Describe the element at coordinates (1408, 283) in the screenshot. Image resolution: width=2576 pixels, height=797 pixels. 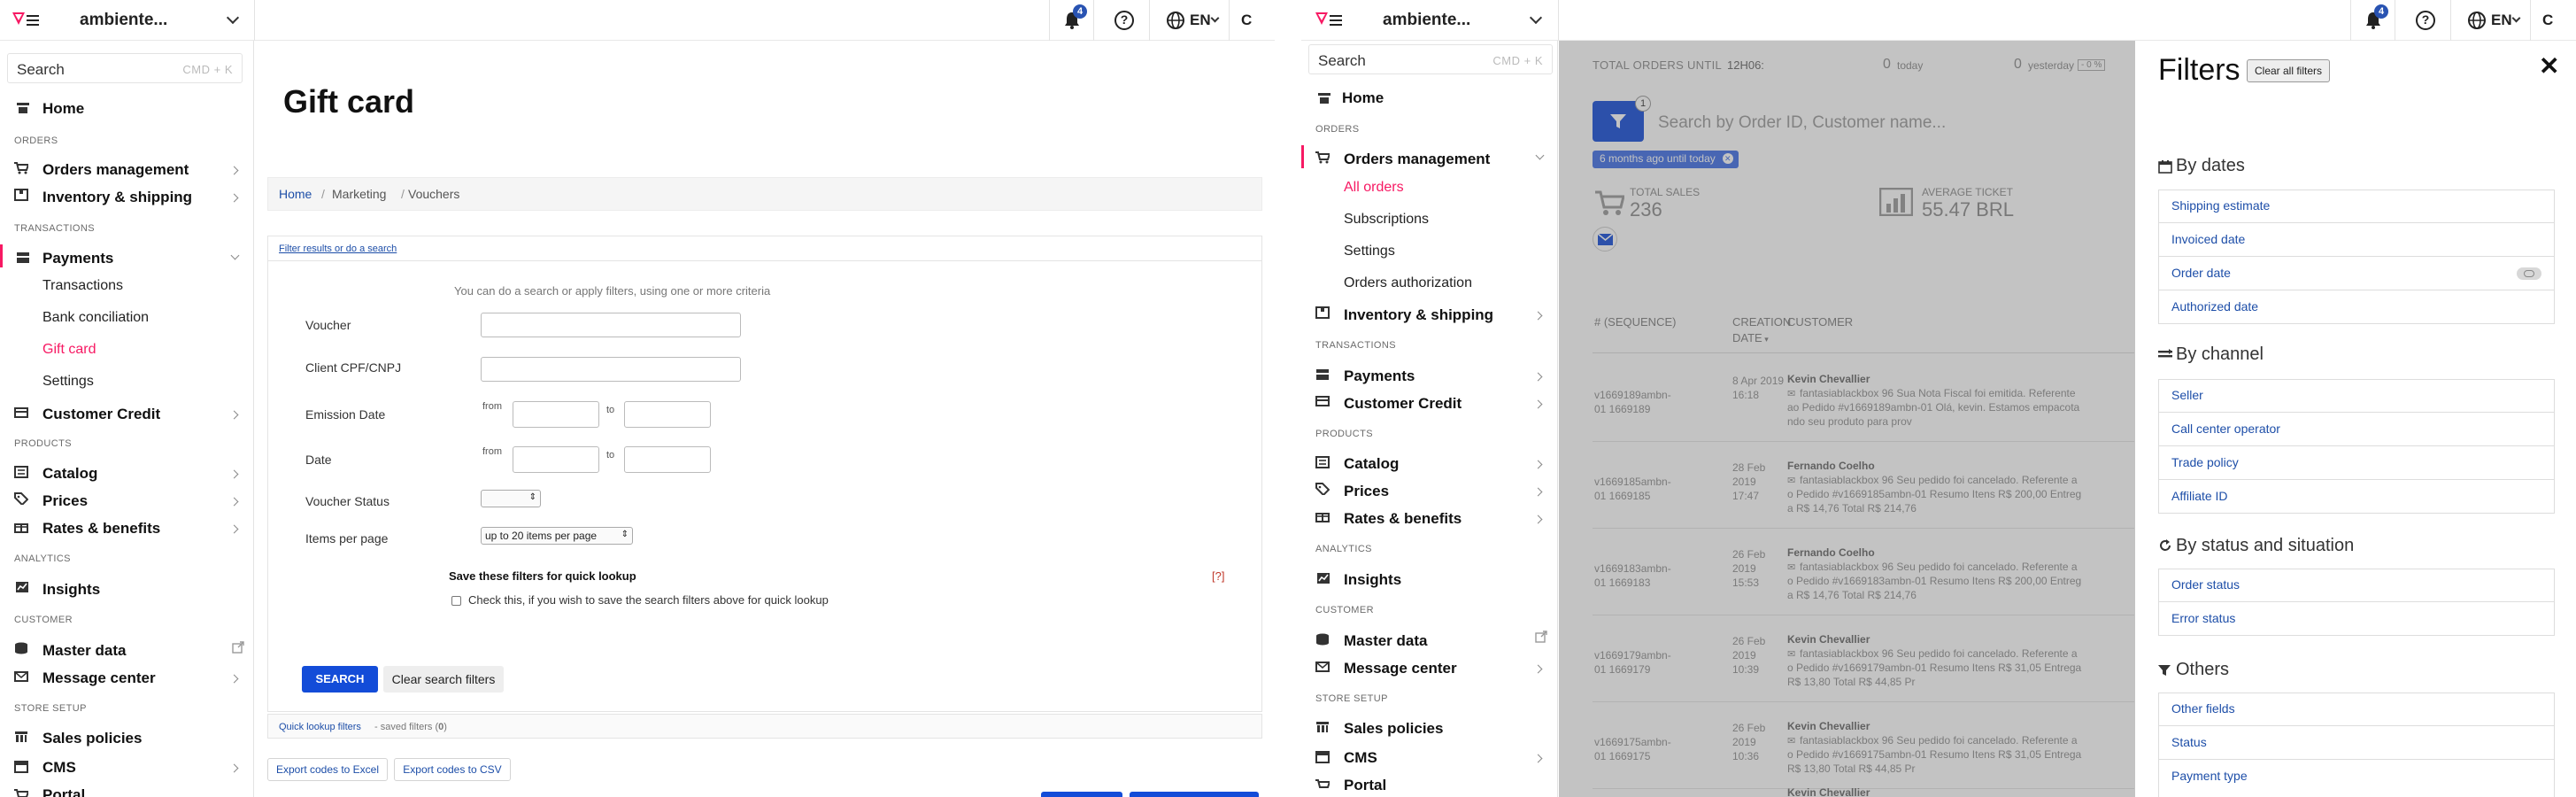
I see `sidebar-subitem-orders-authorization: Orders authorization` at that location.